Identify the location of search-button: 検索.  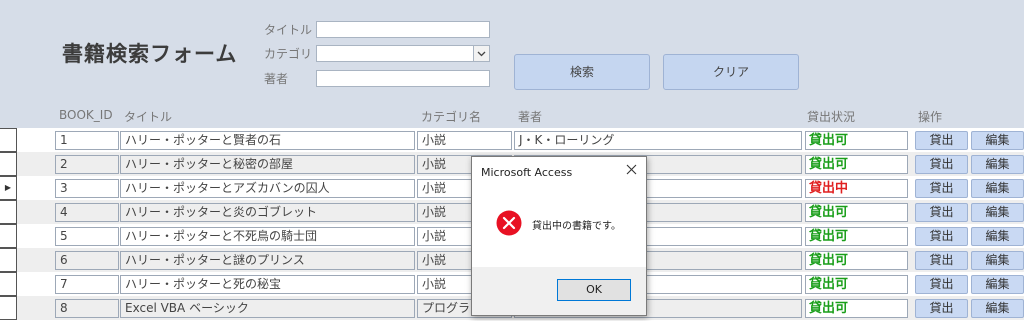
(582, 72).